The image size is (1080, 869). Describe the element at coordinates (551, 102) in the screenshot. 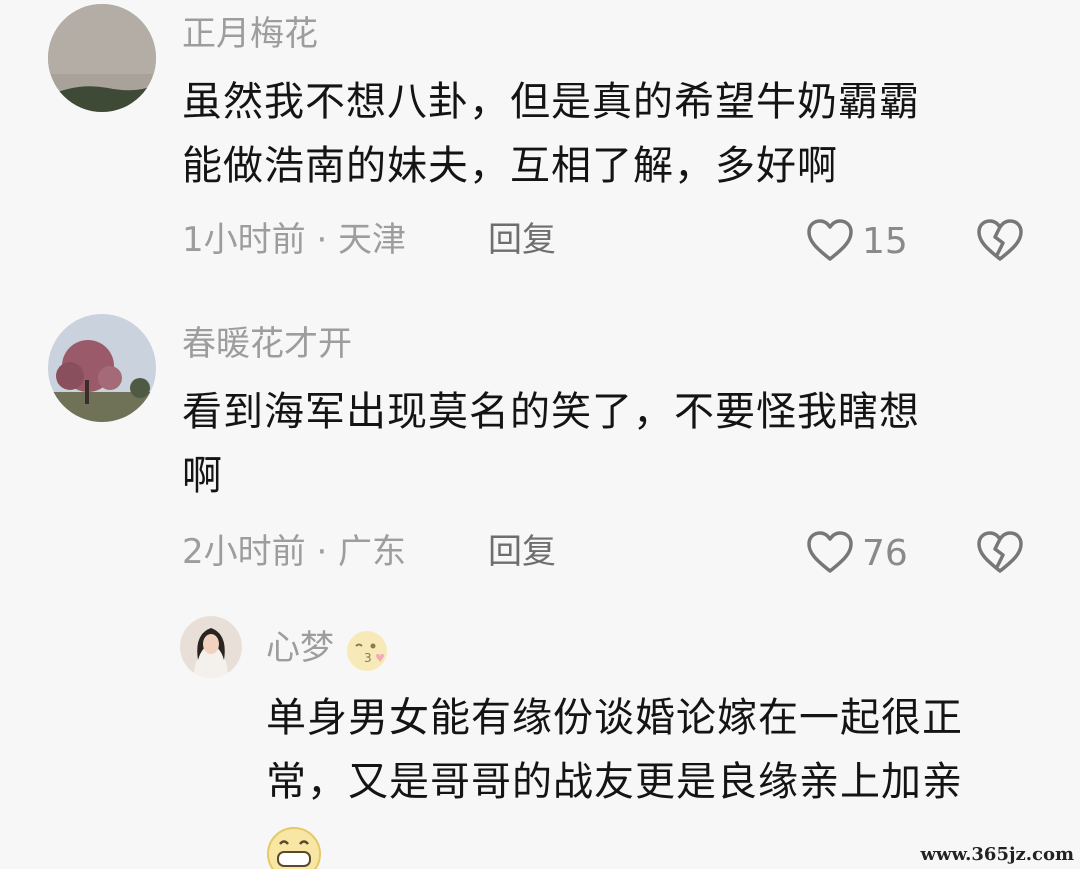

I see `comment-text-line: 虽然我不想八卦，但是真的希望牛奶霸霸` at that location.